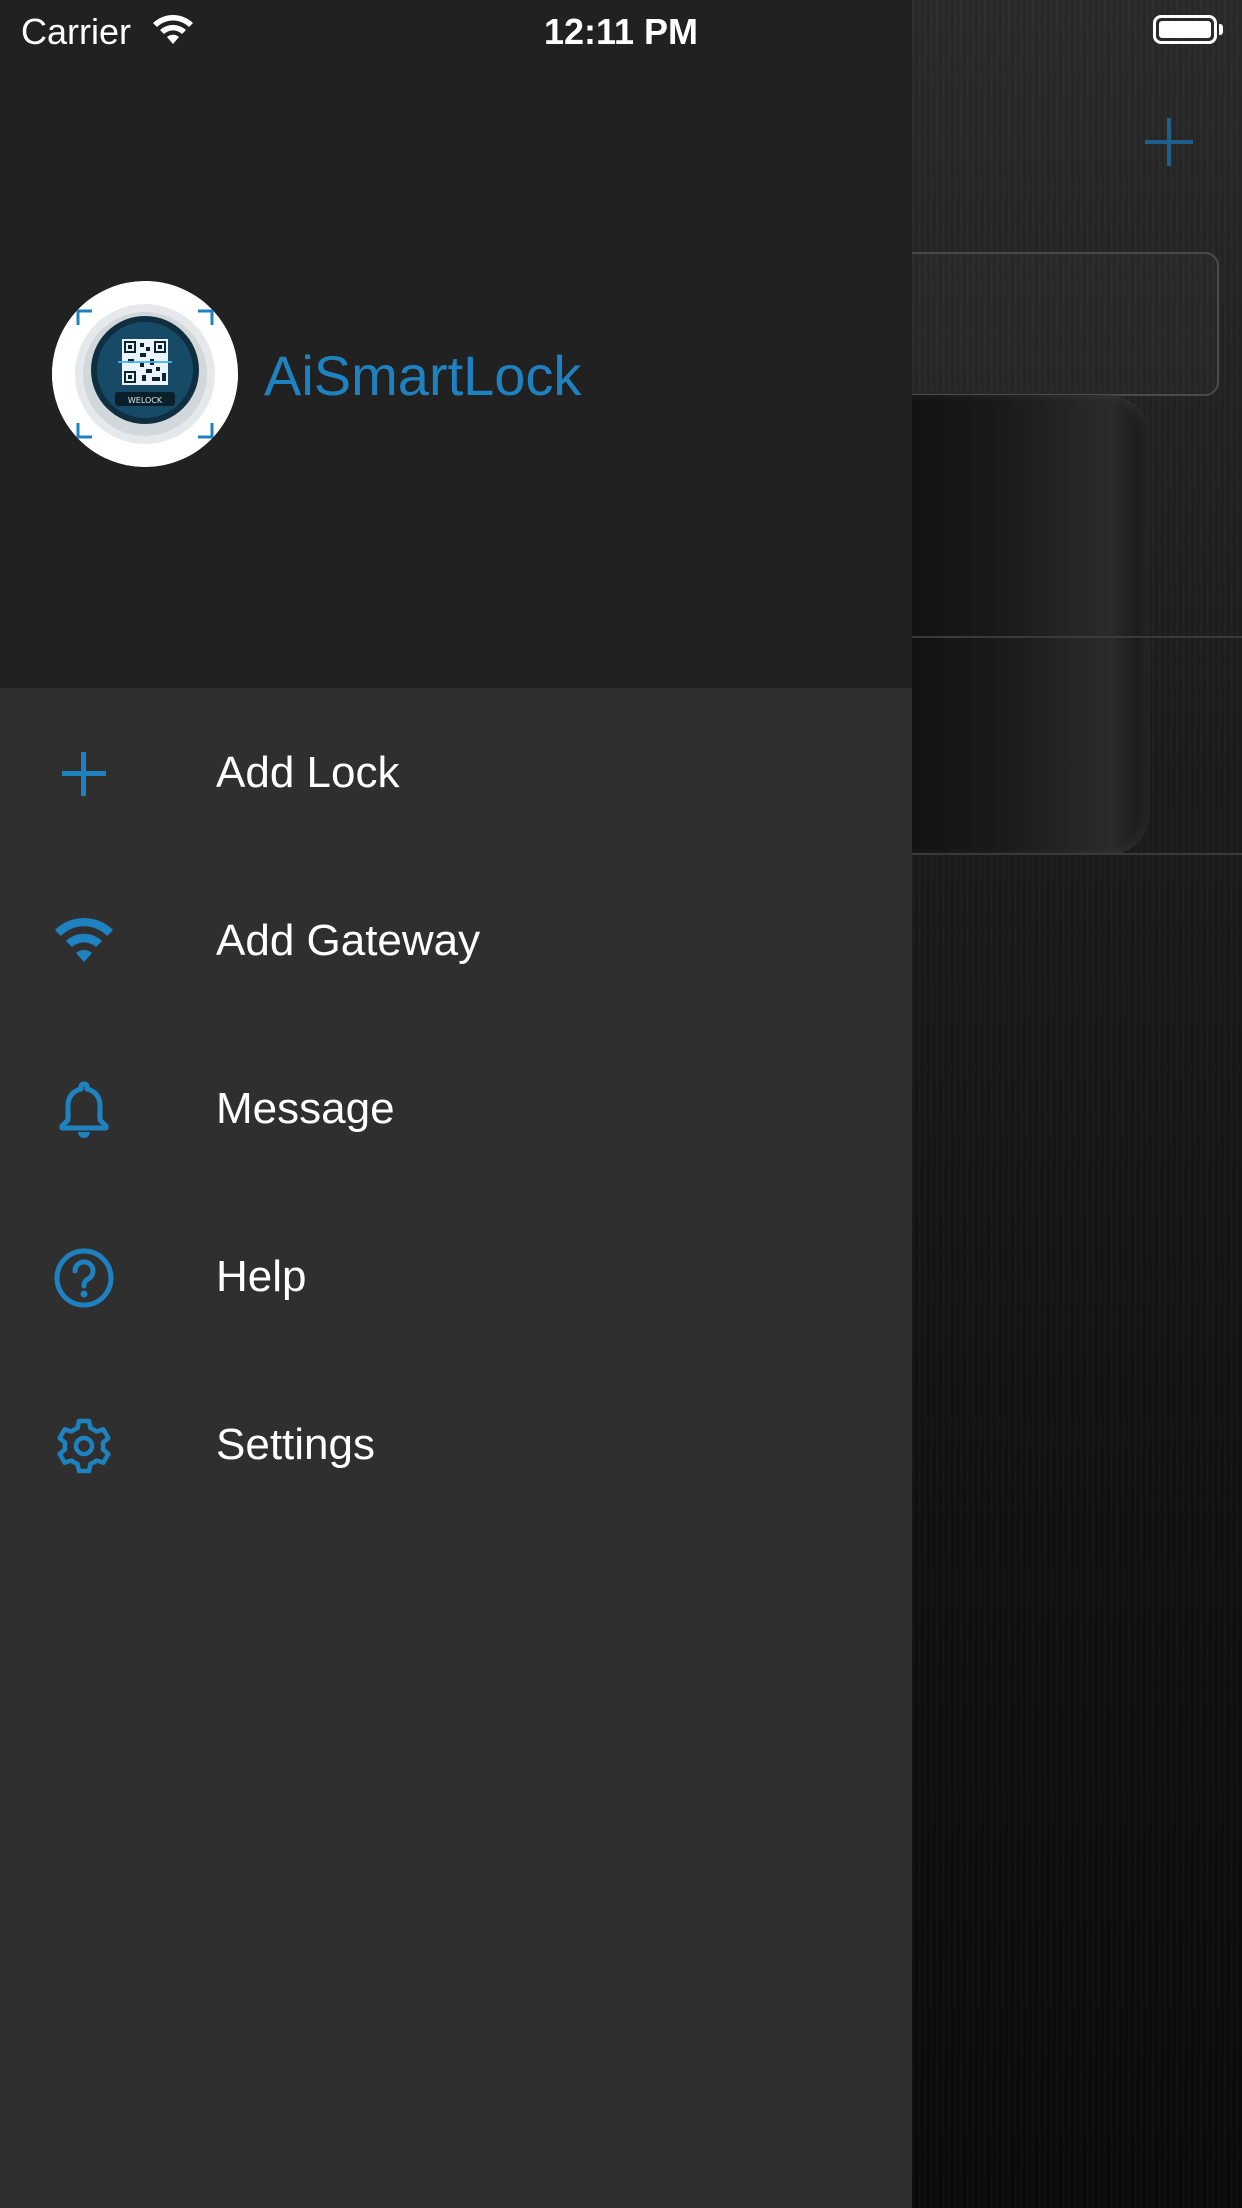  Describe the element at coordinates (295, 1444) in the screenshot. I see `menu-item-label: Settings` at that location.